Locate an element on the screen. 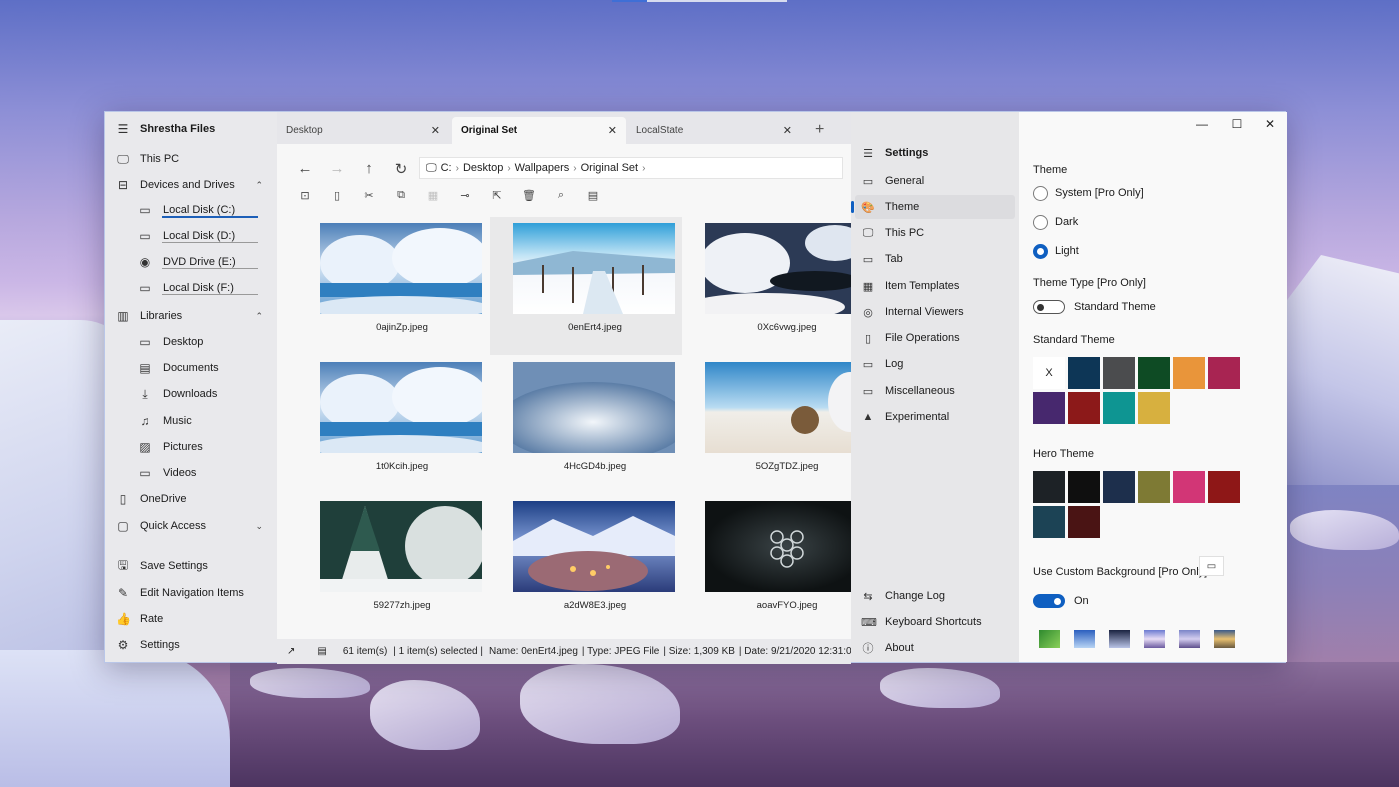 The height and width of the screenshot is (787, 1399). file-tile: 4HcGD4b.jpeg is located at coordinates (586, 425).